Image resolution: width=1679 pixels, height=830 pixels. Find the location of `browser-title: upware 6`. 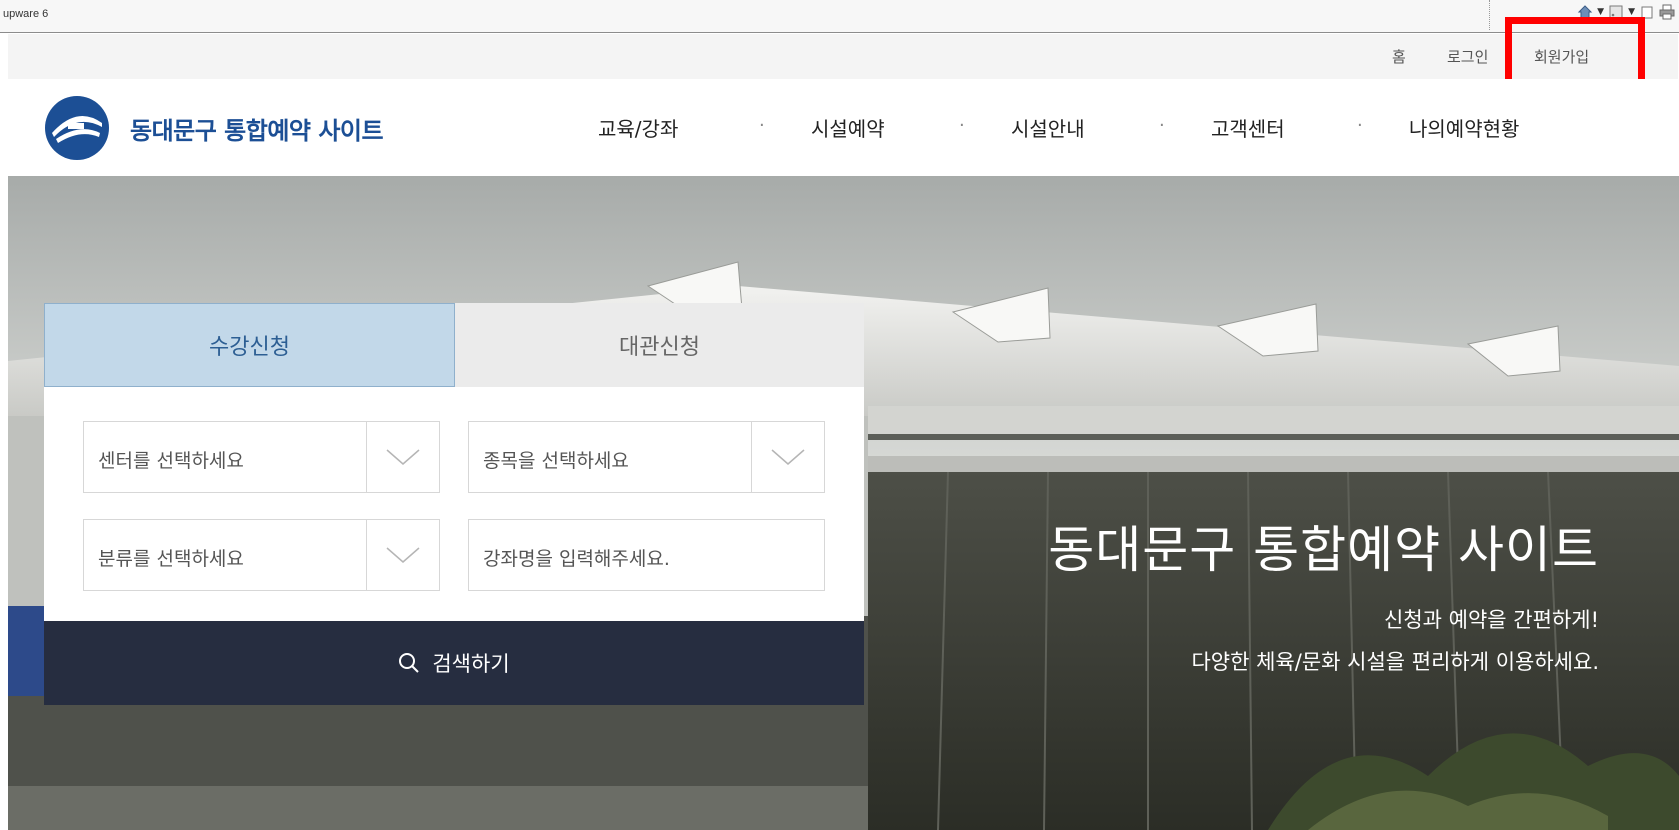

browser-title: upware 6 is located at coordinates (26, 14).